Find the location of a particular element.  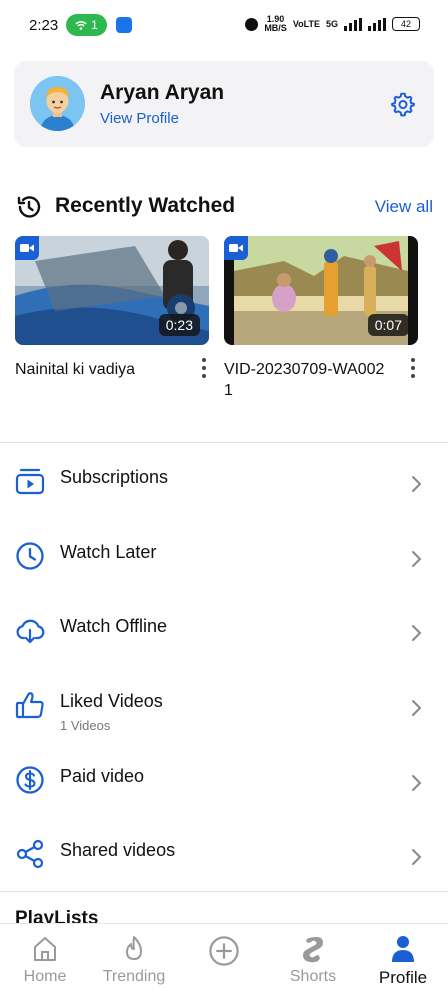

app-notification-icon is located at coordinates (124, 25).